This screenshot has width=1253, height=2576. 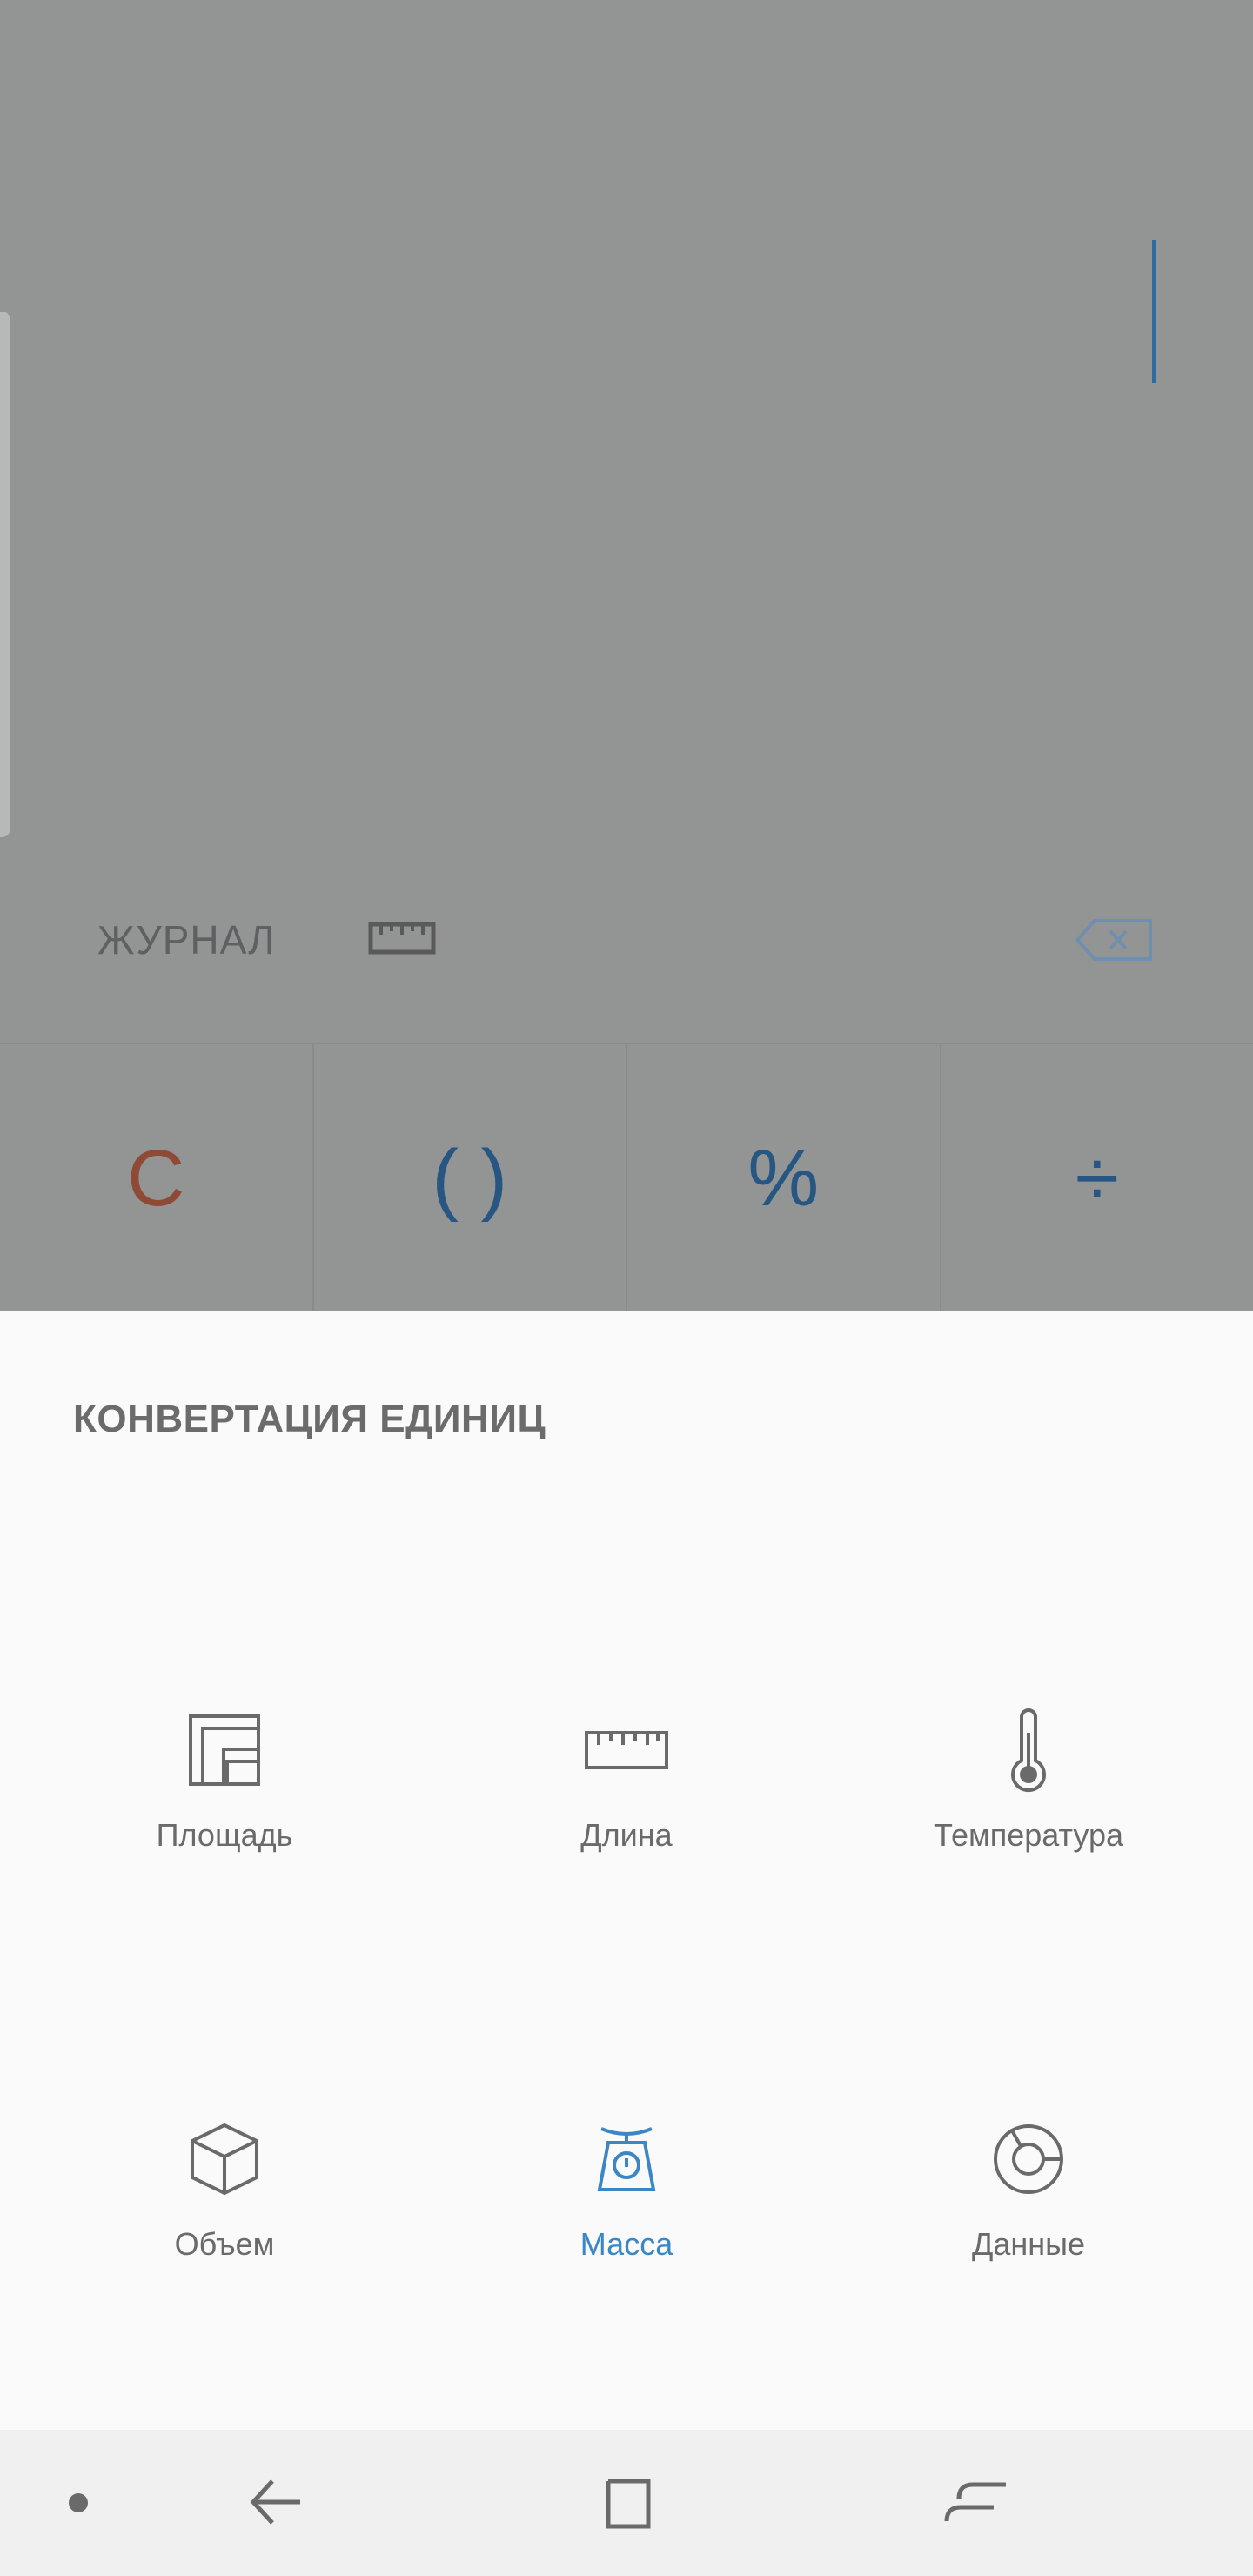 I want to click on data-icon, so click(x=1028, y=2159).